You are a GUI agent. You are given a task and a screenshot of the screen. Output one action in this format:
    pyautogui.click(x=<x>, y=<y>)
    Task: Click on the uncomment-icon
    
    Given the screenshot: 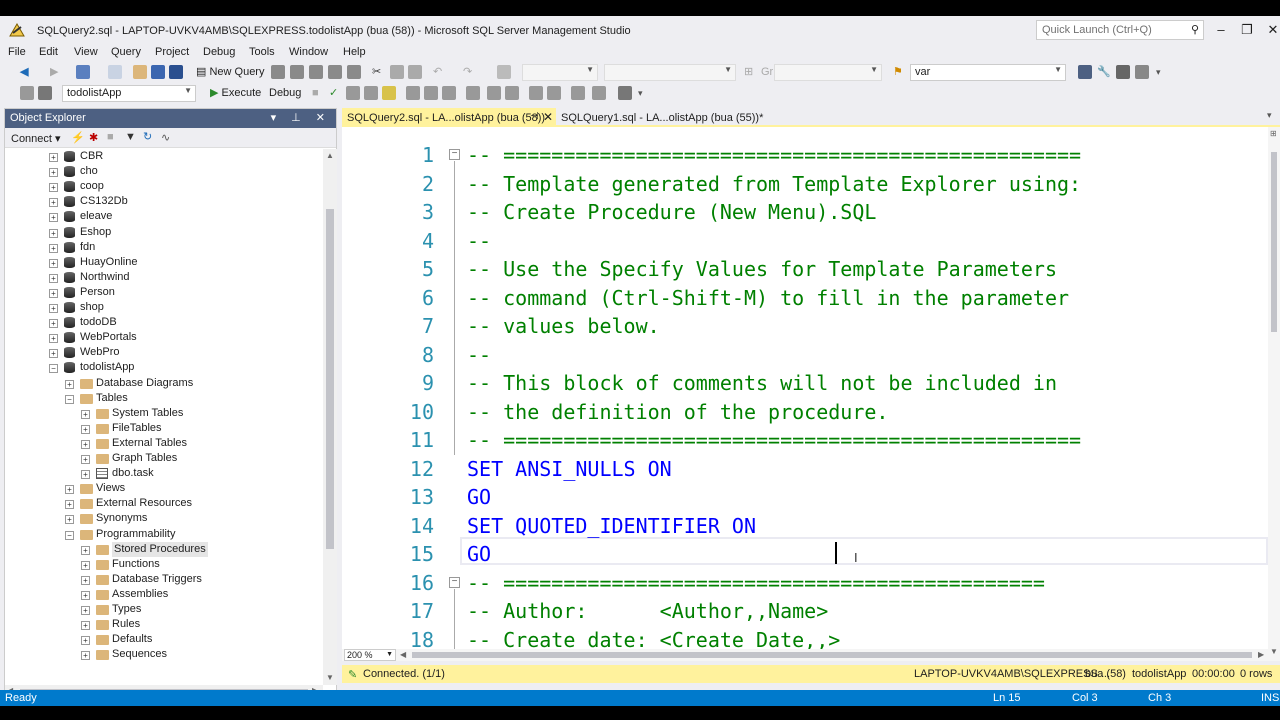 What is the action you would take?
    pyautogui.click(x=554, y=93)
    